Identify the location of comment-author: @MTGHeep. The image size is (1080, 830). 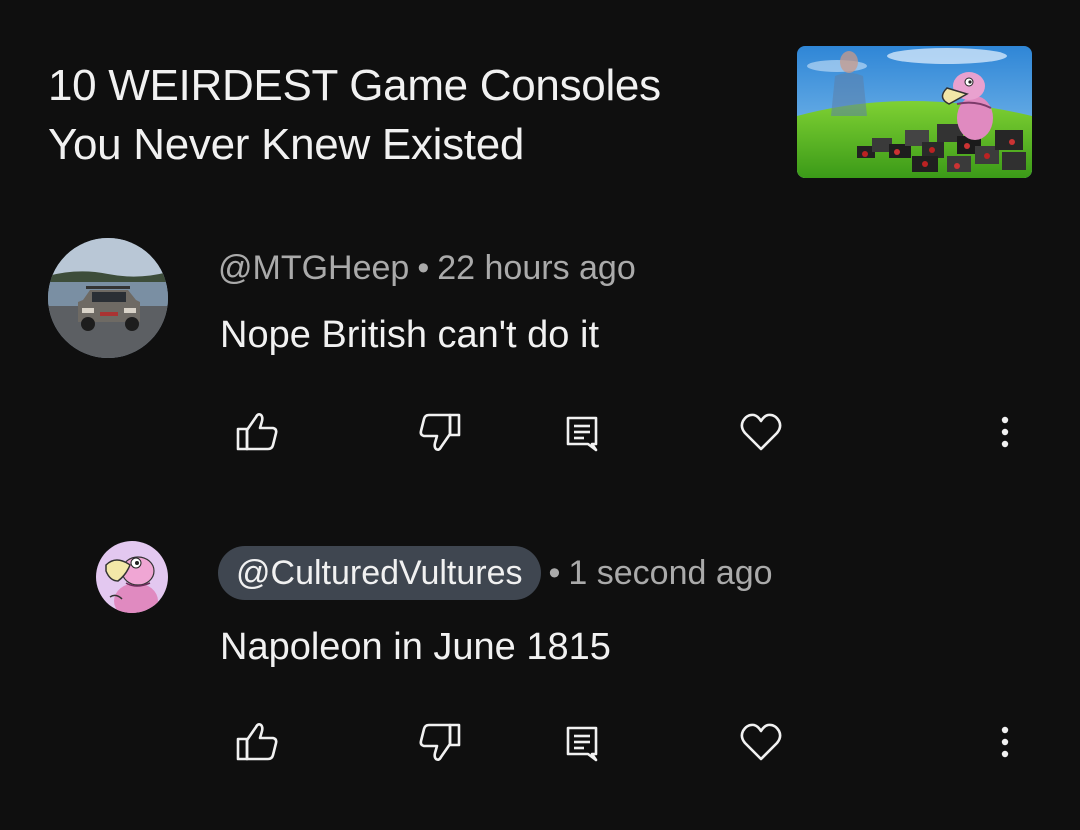
(313, 268).